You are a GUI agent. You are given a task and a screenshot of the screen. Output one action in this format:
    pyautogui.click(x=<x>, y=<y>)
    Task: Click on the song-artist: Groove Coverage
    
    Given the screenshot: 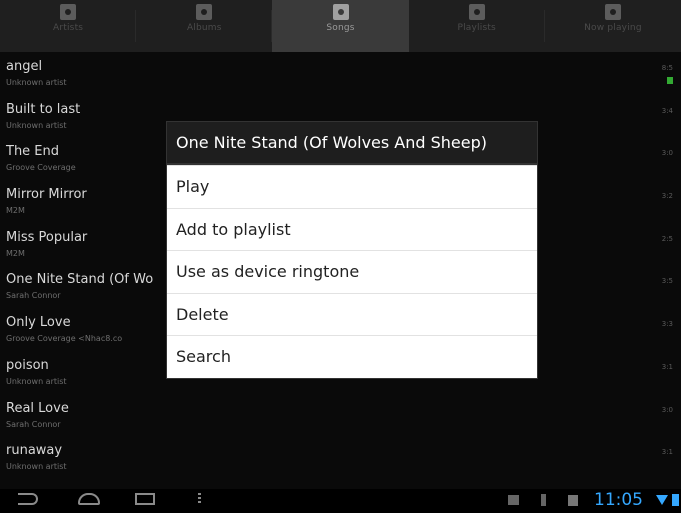 What is the action you would take?
    pyautogui.click(x=41, y=168)
    